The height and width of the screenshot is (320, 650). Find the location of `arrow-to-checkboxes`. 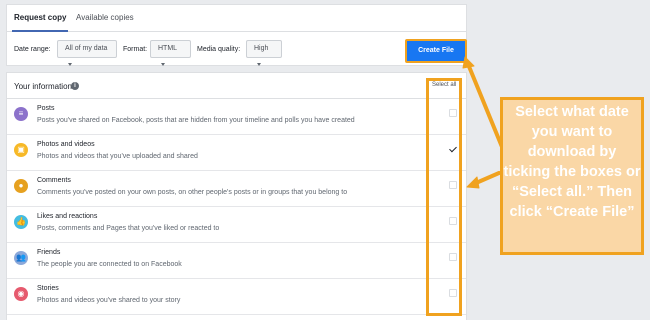

arrow-to-checkboxes is located at coordinates (487, 178).